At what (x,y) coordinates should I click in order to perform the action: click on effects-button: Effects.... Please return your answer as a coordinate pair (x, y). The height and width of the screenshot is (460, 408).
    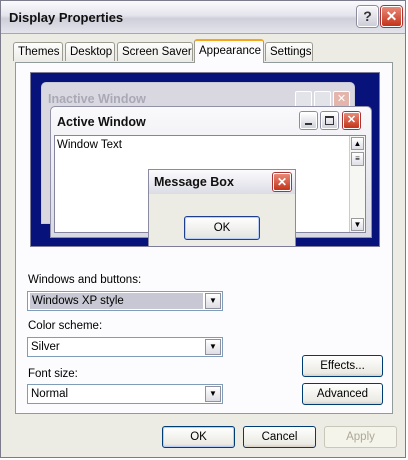
    Looking at the image, I should click on (342, 366).